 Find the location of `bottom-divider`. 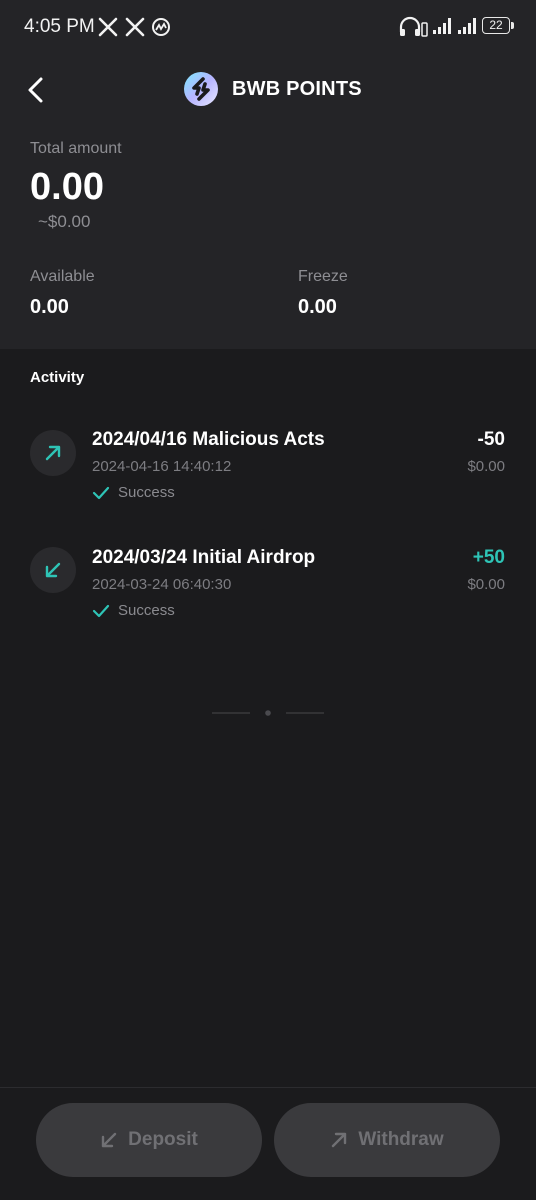

bottom-divider is located at coordinates (268, 1087).